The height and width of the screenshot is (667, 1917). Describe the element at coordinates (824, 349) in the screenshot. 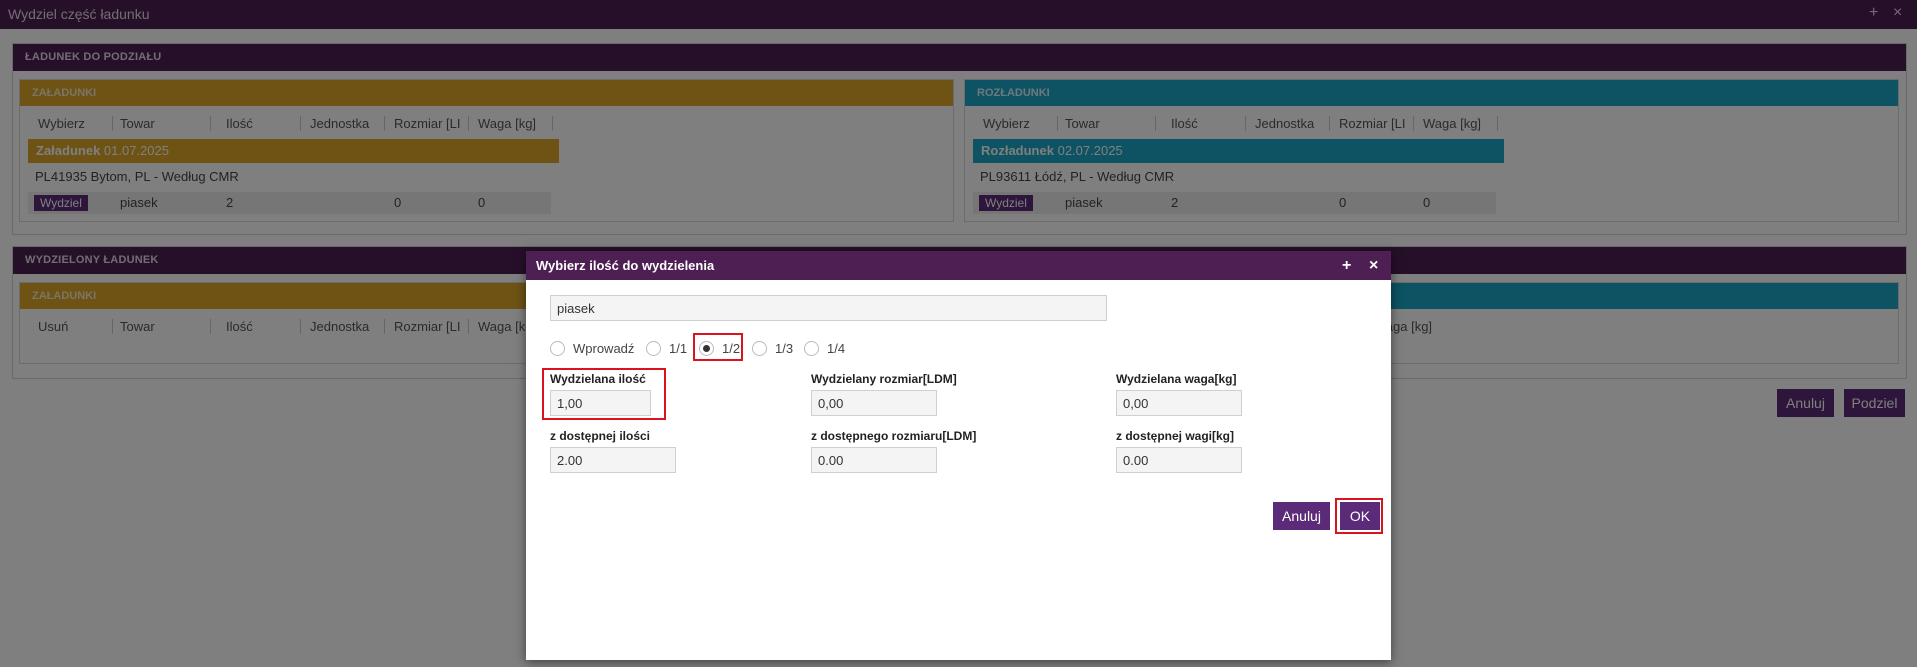

I see `radio-option-1-4: 1/4` at that location.